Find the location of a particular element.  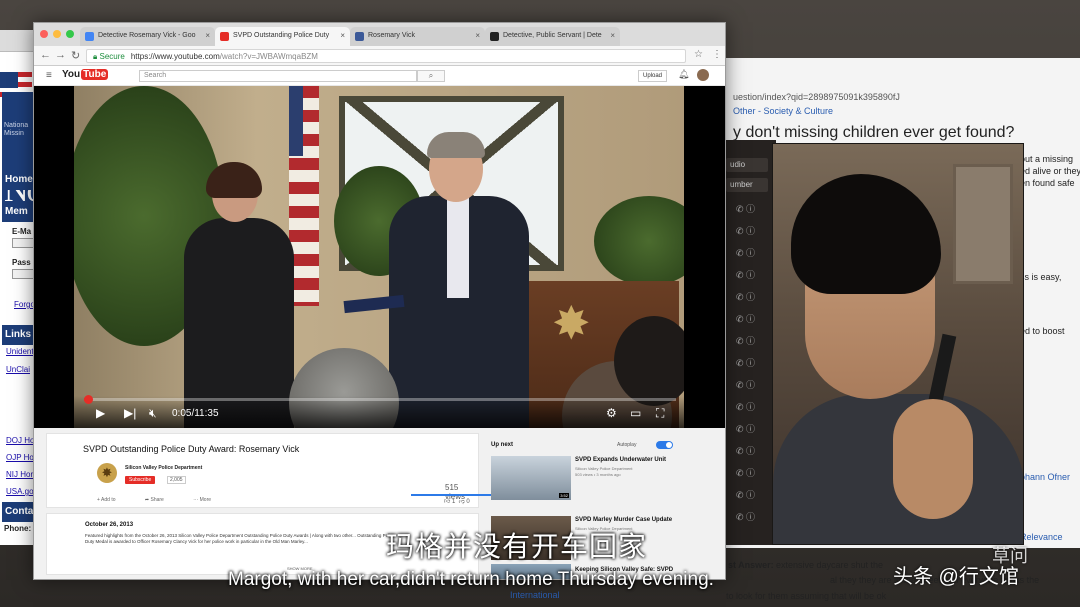

progress-bar is located at coordinates (380, 399).